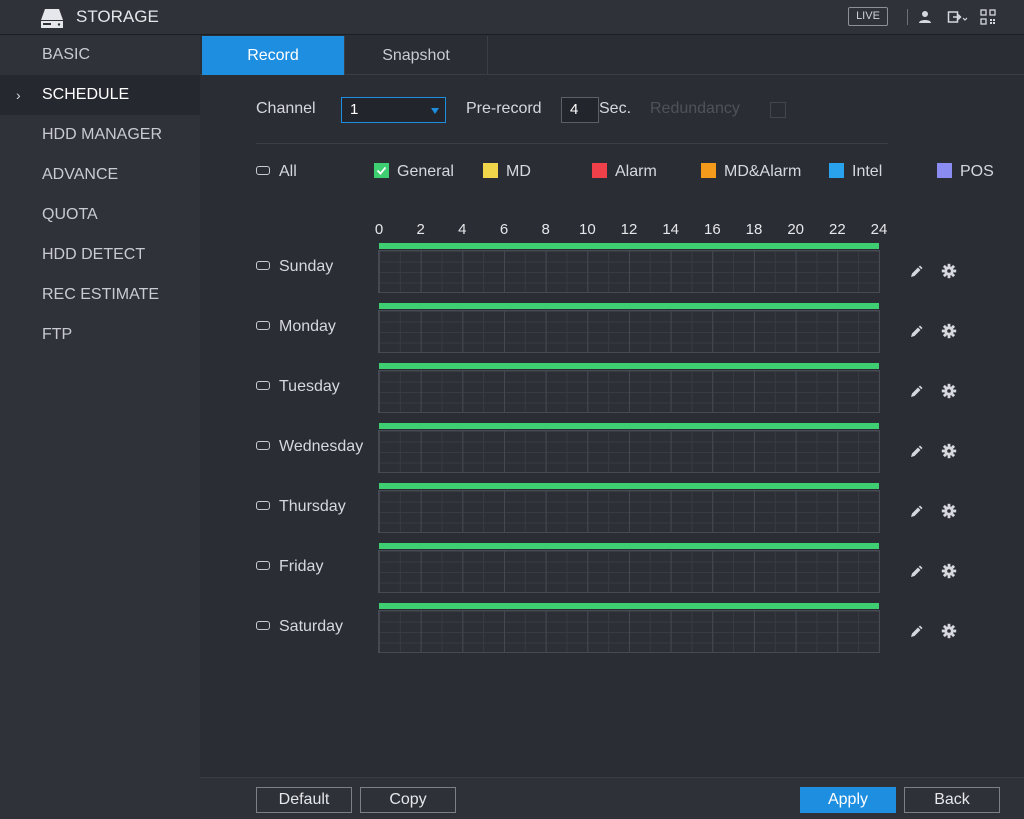 The width and height of the screenshot is (1024, 819). Describe the element at coordinates (100, 215) in the screenshot. I see `sidebar-item-quota: QUOTA` at that location.